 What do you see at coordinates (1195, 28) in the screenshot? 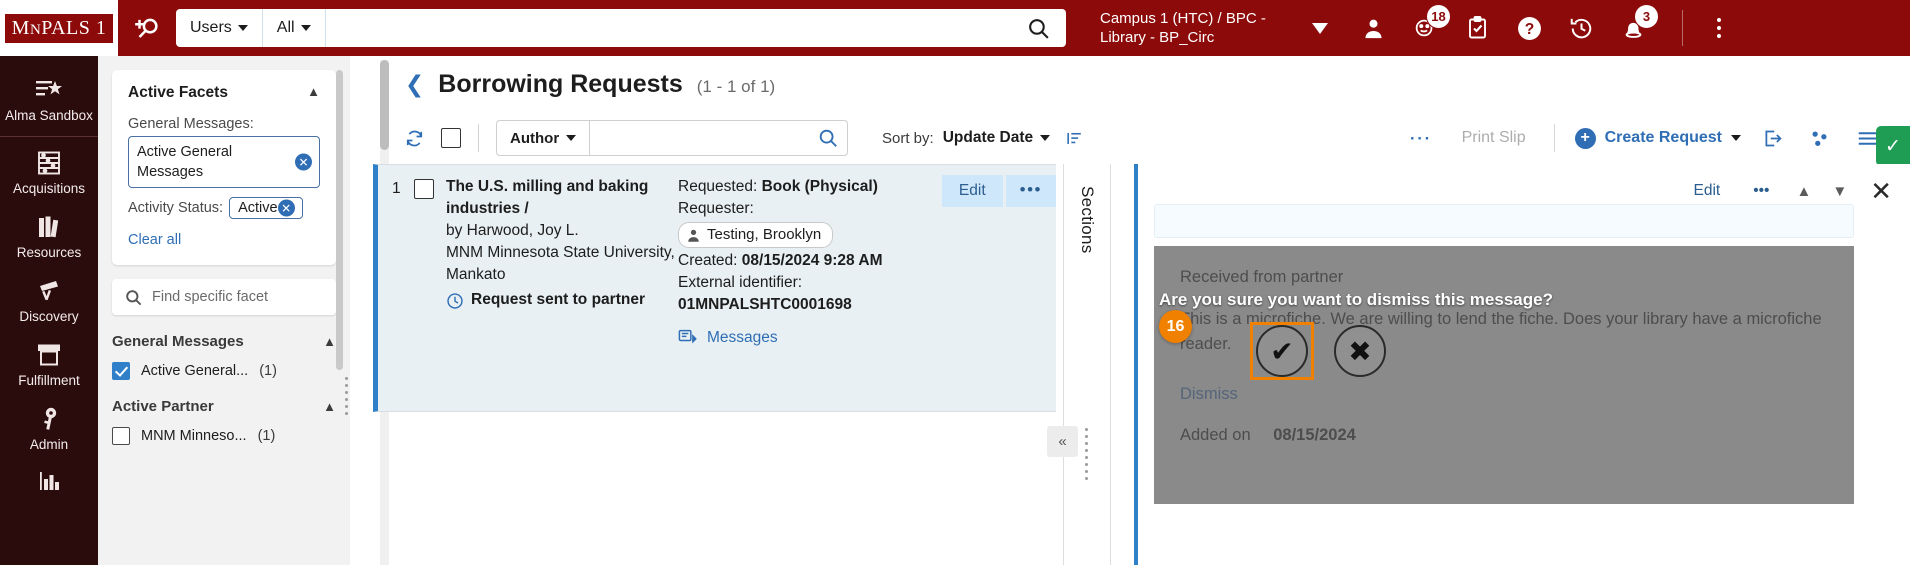
I see `institution-selector: Campus 1 (HTC) / BPC - Library - BP_Circ` at bounding box center [1195, 28].